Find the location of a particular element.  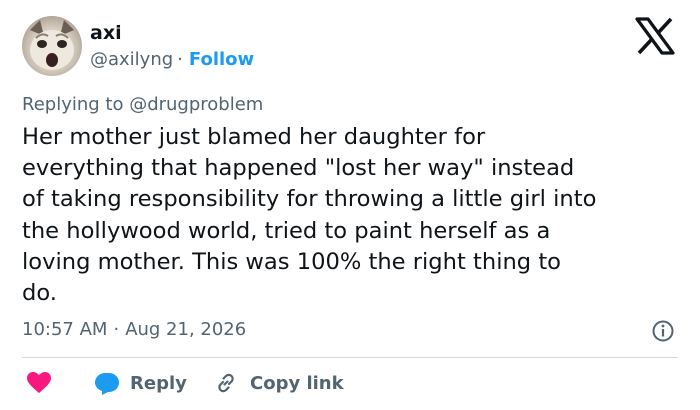

x-logo-icon is located at coordinates (655, 36).